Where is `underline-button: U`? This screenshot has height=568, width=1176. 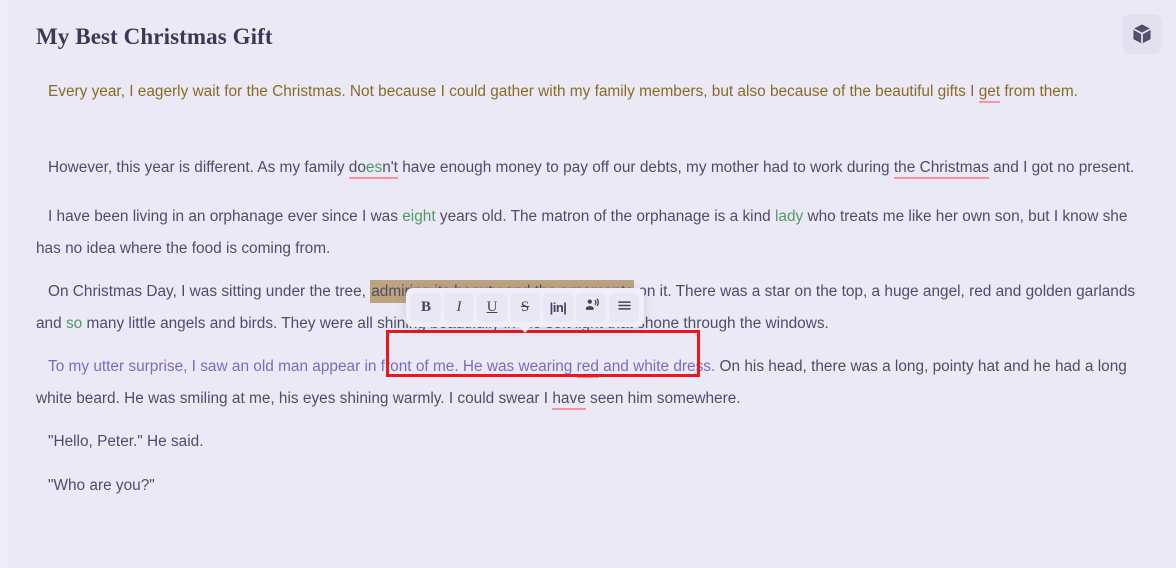 underline-button: U is located at coordinates (492, 307).